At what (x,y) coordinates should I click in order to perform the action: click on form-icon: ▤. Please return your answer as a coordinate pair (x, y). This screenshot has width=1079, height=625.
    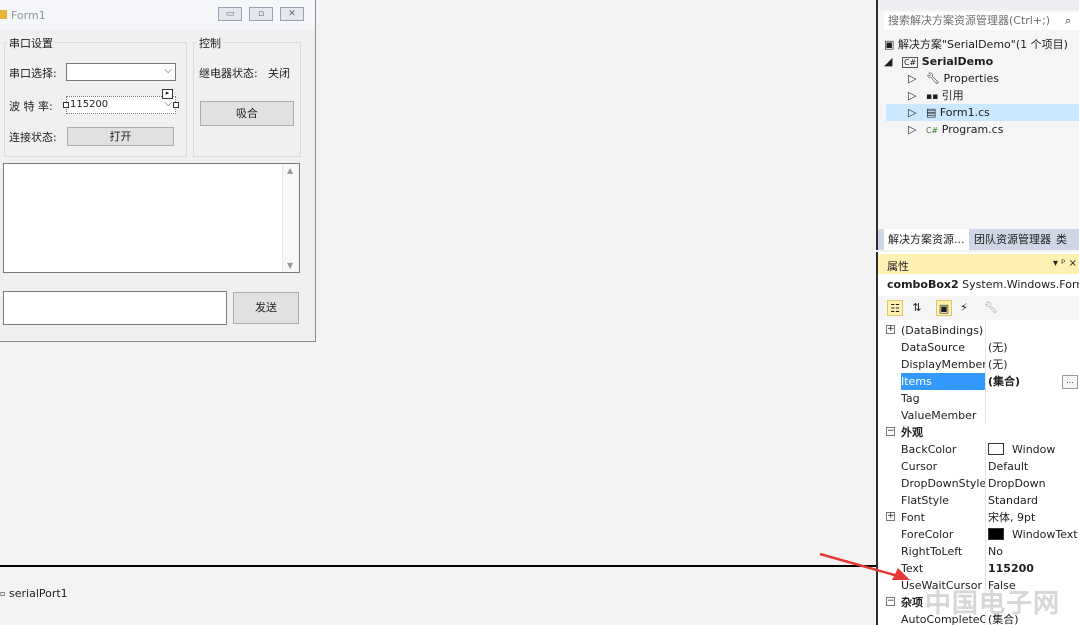
    Looking at the image, I should click on (931, 112).